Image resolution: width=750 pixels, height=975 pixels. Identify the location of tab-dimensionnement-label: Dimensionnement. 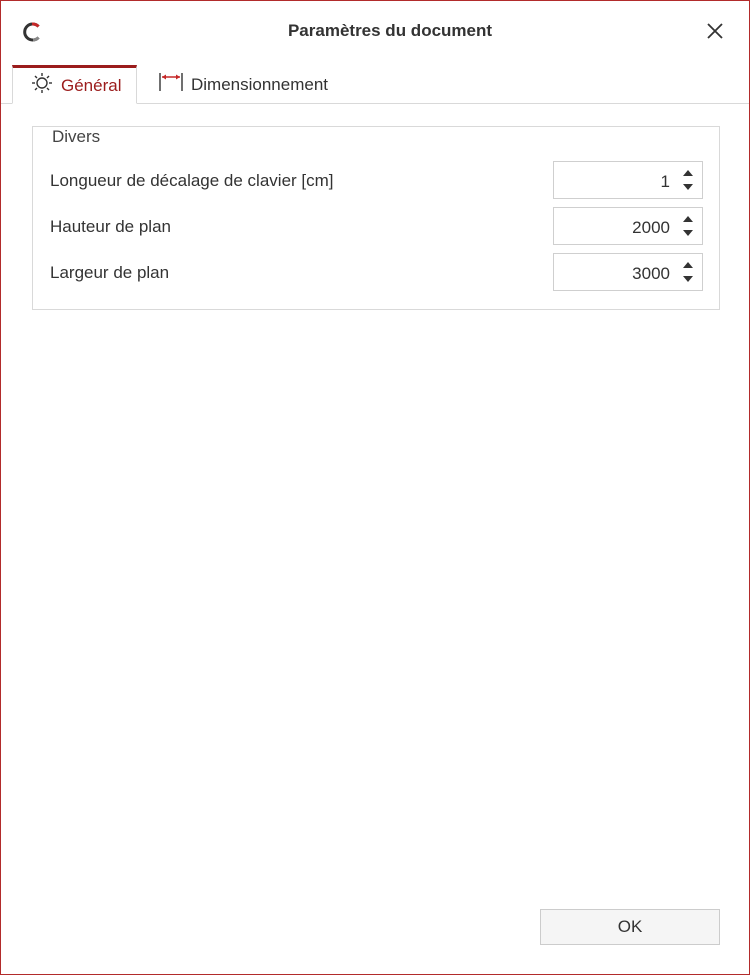
(260, 84).